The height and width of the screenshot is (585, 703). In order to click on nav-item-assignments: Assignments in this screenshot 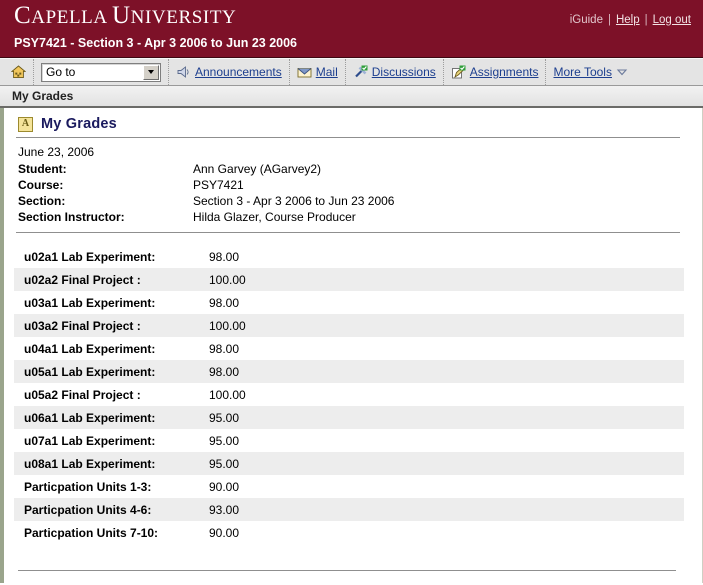, I will do `click(495, 72)`.